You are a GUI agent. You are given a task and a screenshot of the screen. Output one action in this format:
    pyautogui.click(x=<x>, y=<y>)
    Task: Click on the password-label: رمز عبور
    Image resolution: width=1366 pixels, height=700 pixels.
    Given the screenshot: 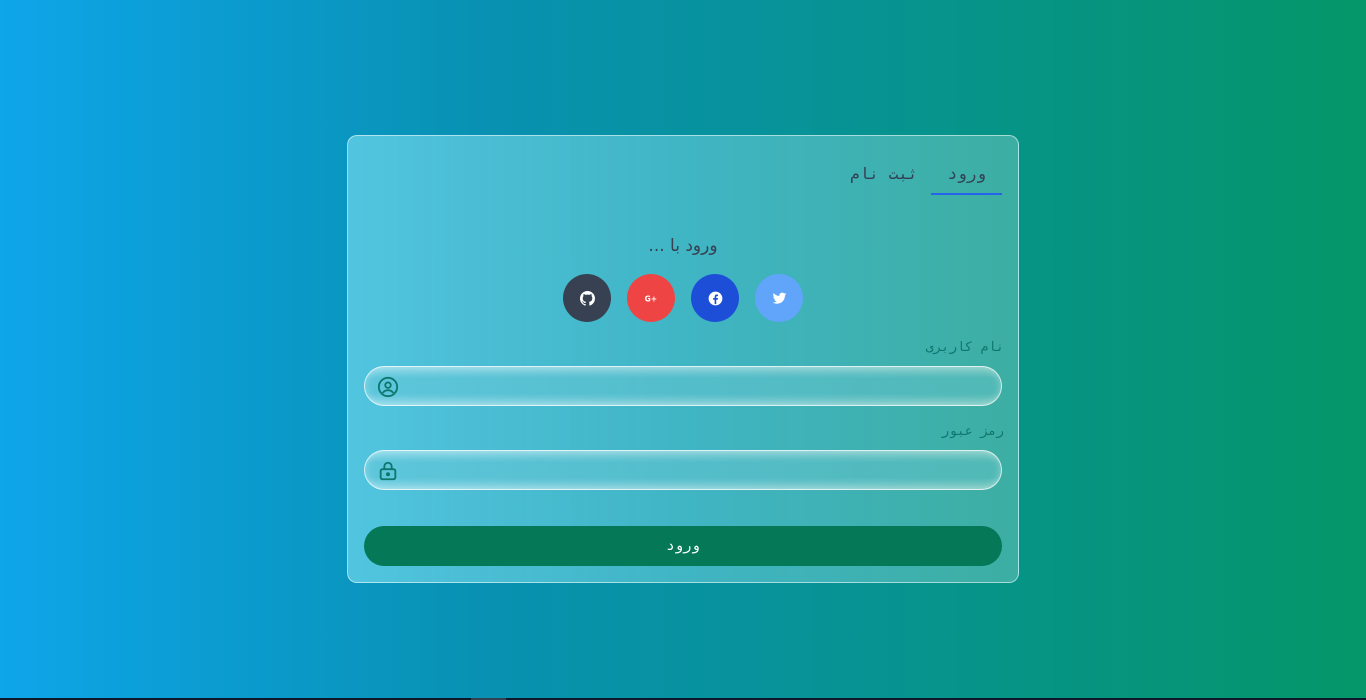 What is the action you would take?
    pyautogui.click(x=972, y=431)
    